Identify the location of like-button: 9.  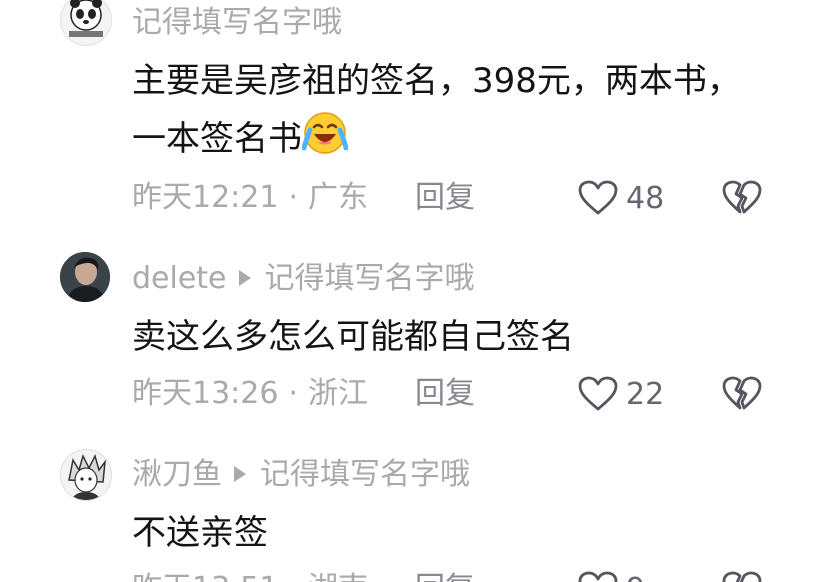
(611, 575).